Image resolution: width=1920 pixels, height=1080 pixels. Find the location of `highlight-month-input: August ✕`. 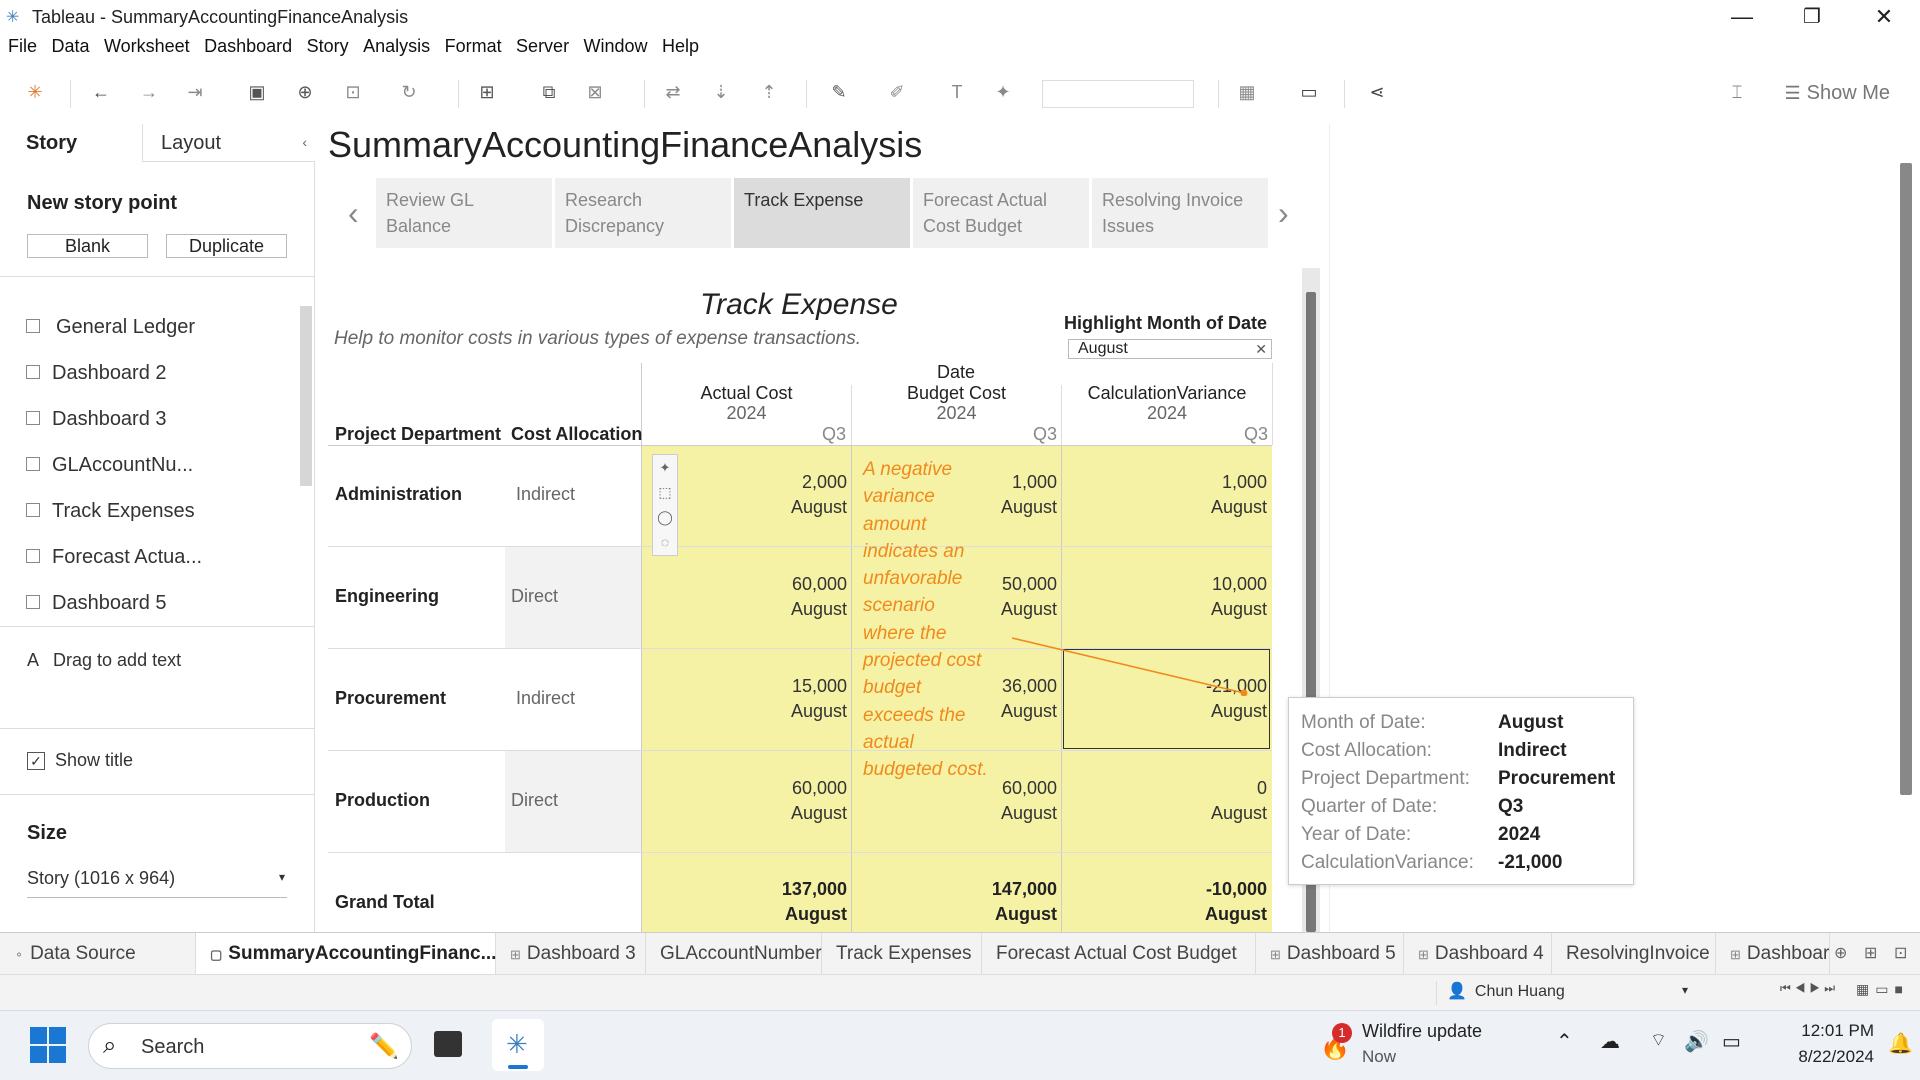

highlight-month-input: August ✕ is located at coordinates (1170, 349).